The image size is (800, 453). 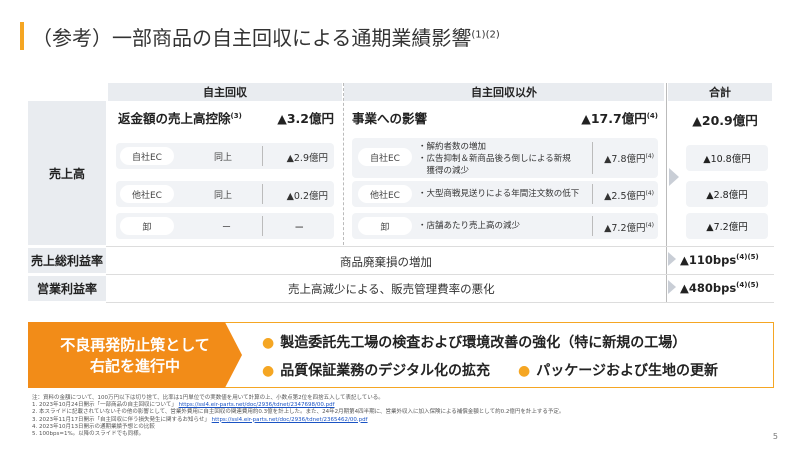 I want to click on other-item-value: ▲7.2億円(4), so click(x=629, y=227).